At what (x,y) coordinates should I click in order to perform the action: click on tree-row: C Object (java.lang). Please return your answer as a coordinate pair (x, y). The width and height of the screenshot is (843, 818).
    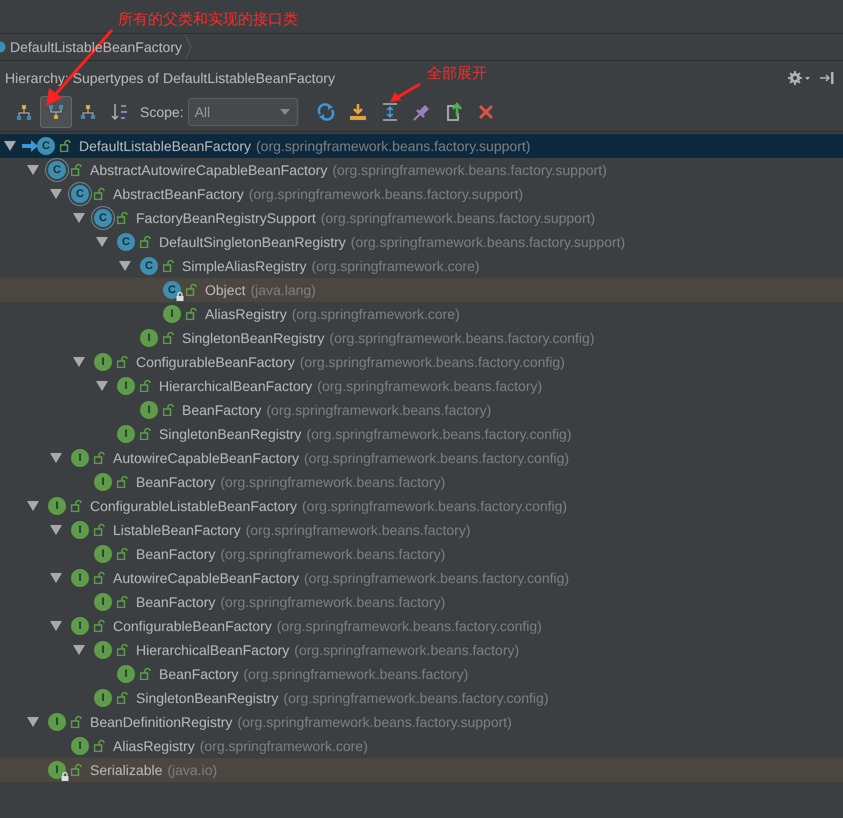
    Looking at the image, I should click on (421, 290).